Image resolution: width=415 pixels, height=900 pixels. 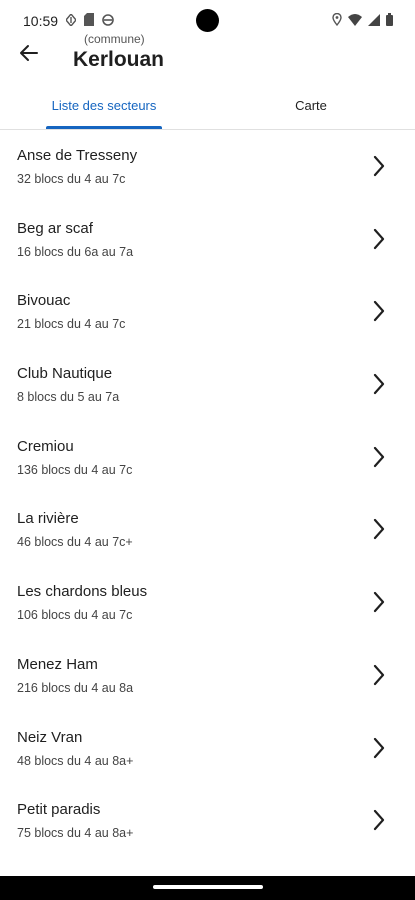 What do you see at coordinates (41, 21) in the screenshot?
I see `status-time: 10:59` at bounding box center [41, 21].